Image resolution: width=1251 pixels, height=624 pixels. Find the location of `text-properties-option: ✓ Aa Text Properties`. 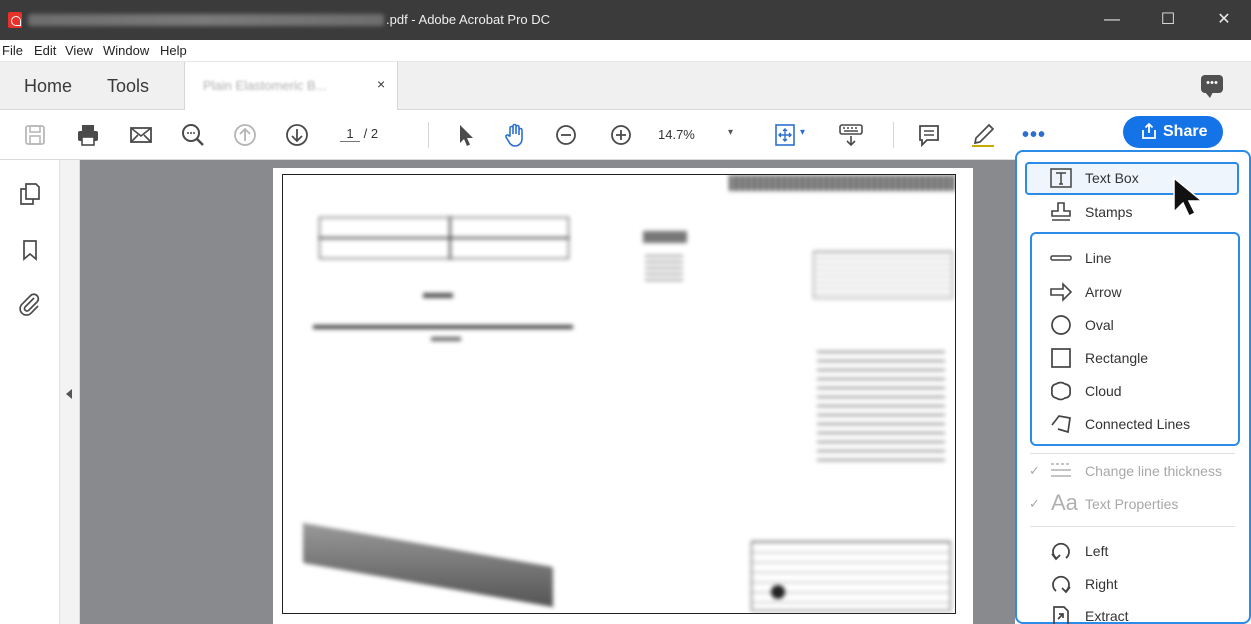

text-properties-option: ✓ Aa Text Properties is located at coordinates (1132, 504).